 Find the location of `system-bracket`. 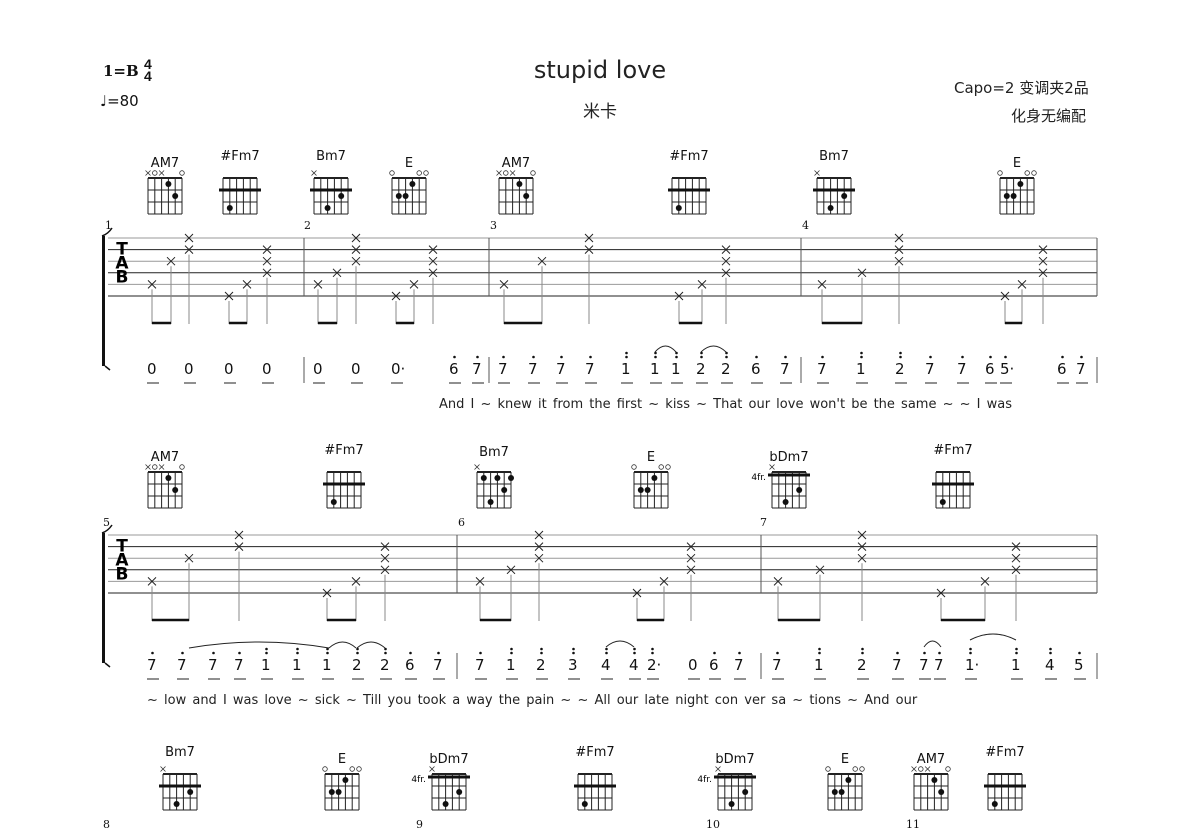

system-bracket is located at coordinates (103, 301).